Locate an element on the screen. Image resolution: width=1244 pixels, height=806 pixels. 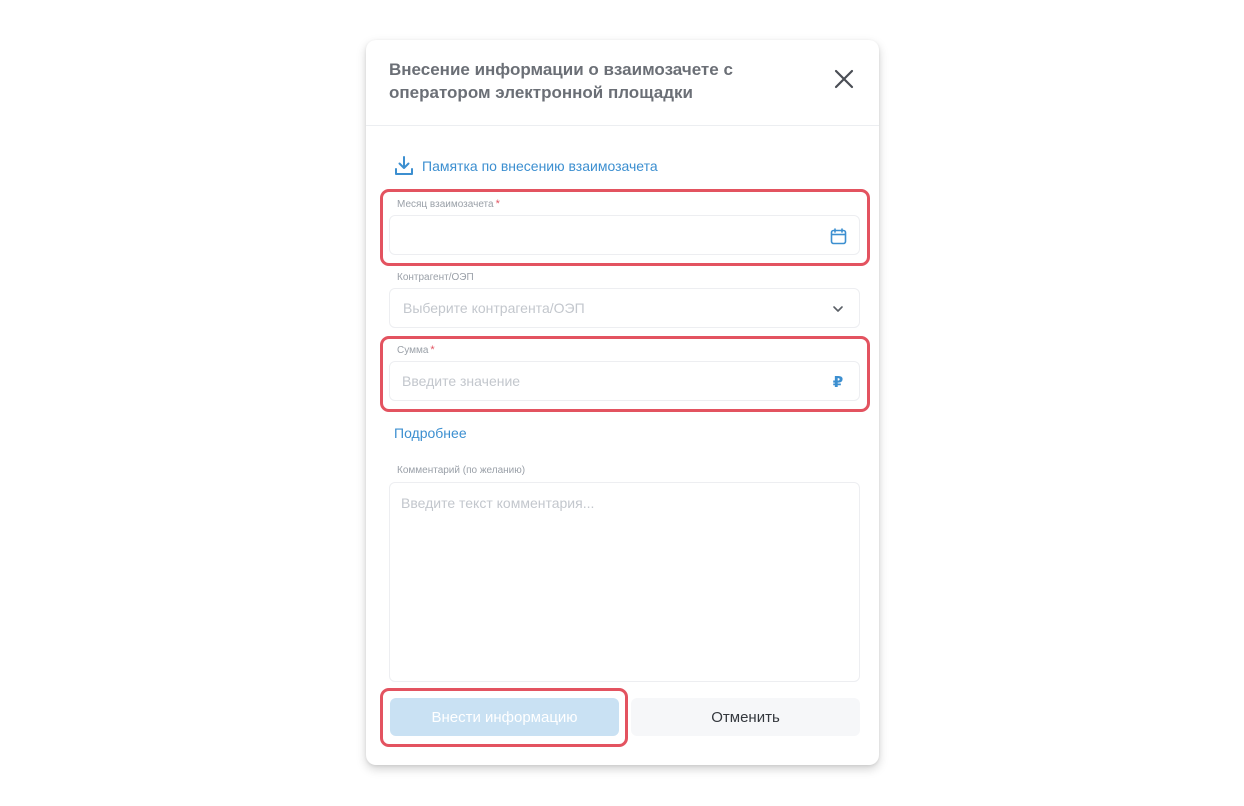
counterparty-placeholder: Выберите контрагента/ОЭП is located at coordinates (494, 308).